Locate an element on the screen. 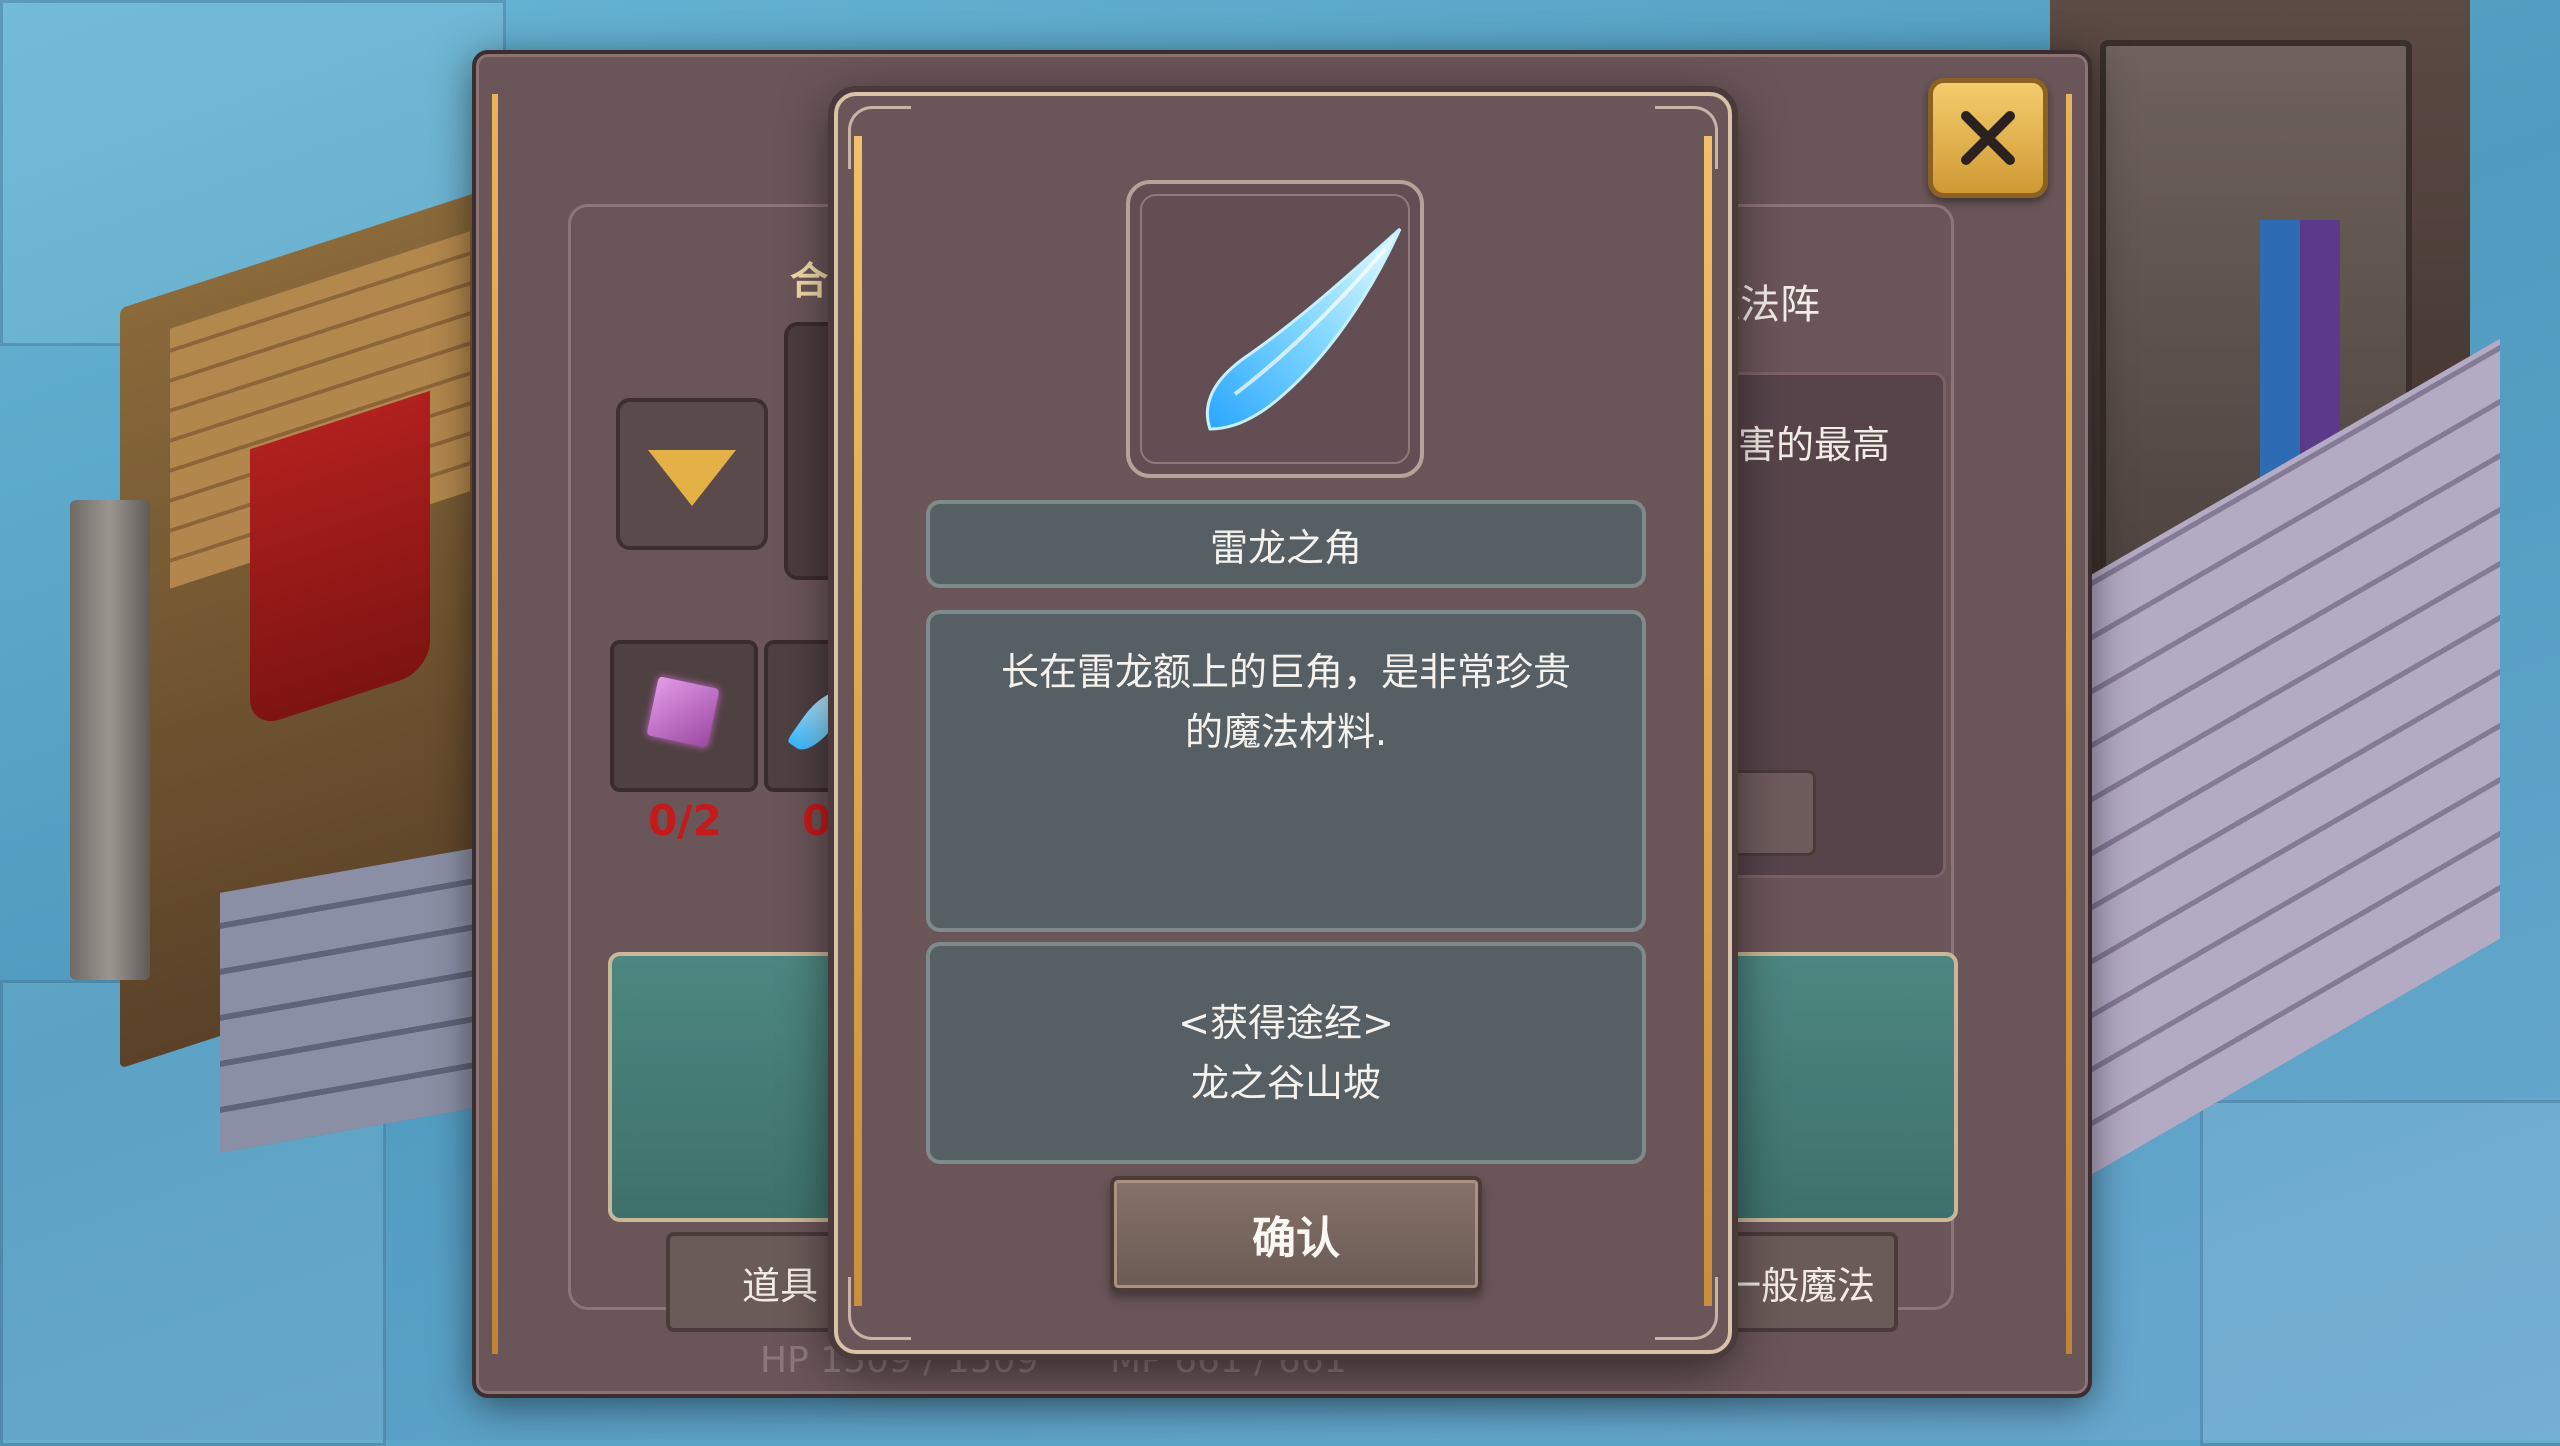 The height and width of the screenshot is (1446, 2560). thunder-dragon-horn-icon is located at coordinates (1303, 329).